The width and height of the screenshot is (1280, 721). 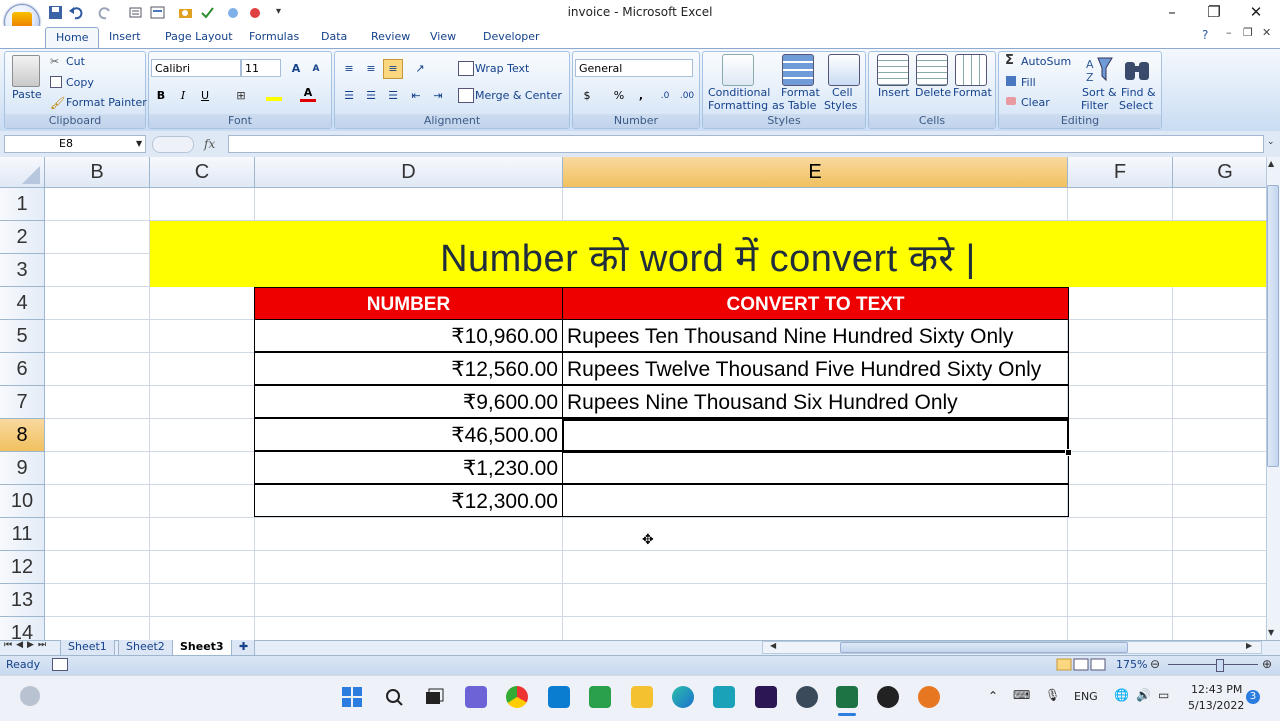 What do you see at coordinates (842, 92) in the screenshot?
I see `cell-styles-label-1: Cell` at bounding box center [842, 92].